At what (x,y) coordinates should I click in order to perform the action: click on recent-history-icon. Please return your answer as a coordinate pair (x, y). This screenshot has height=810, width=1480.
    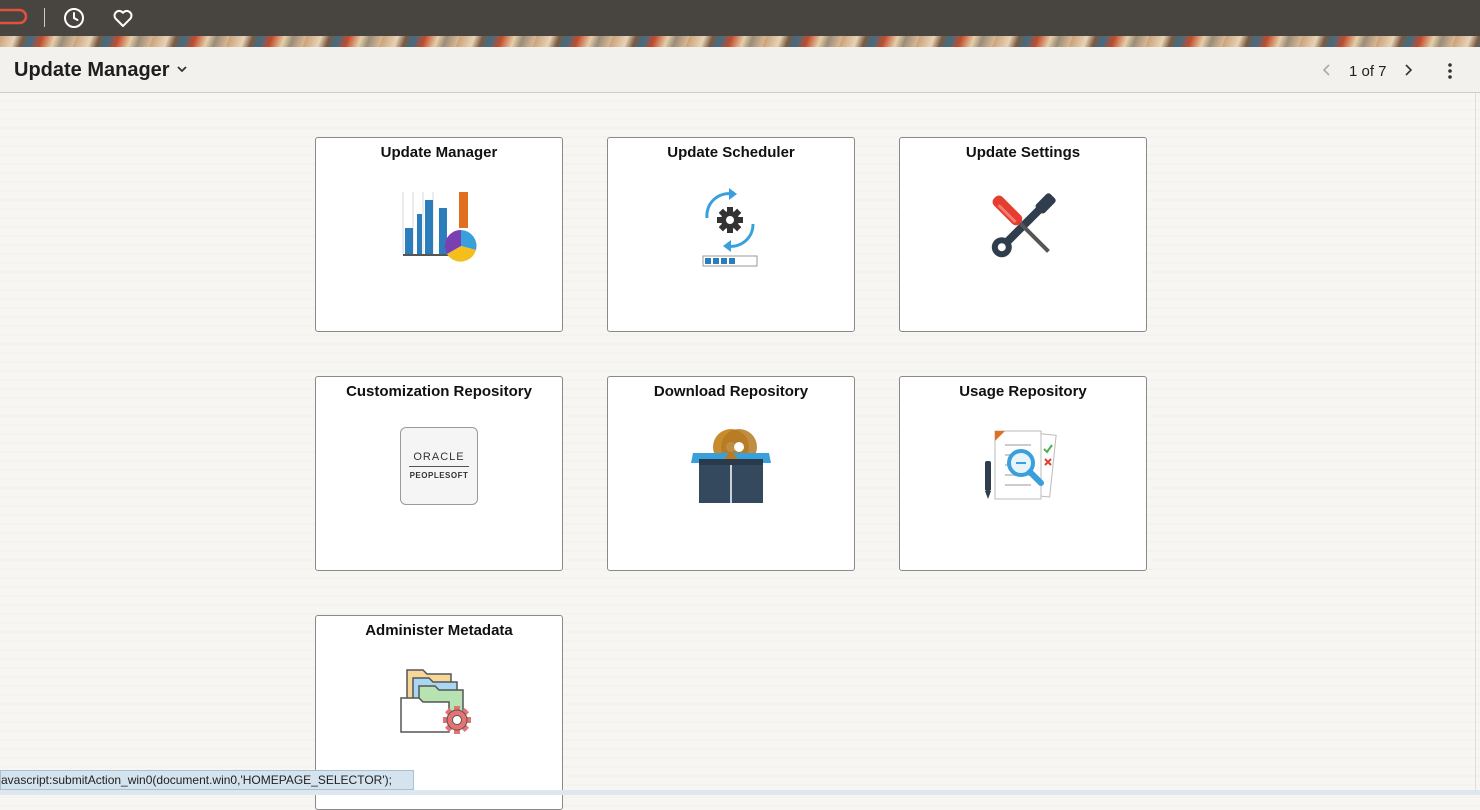
    Looking at the image, I should click on (74, 20).